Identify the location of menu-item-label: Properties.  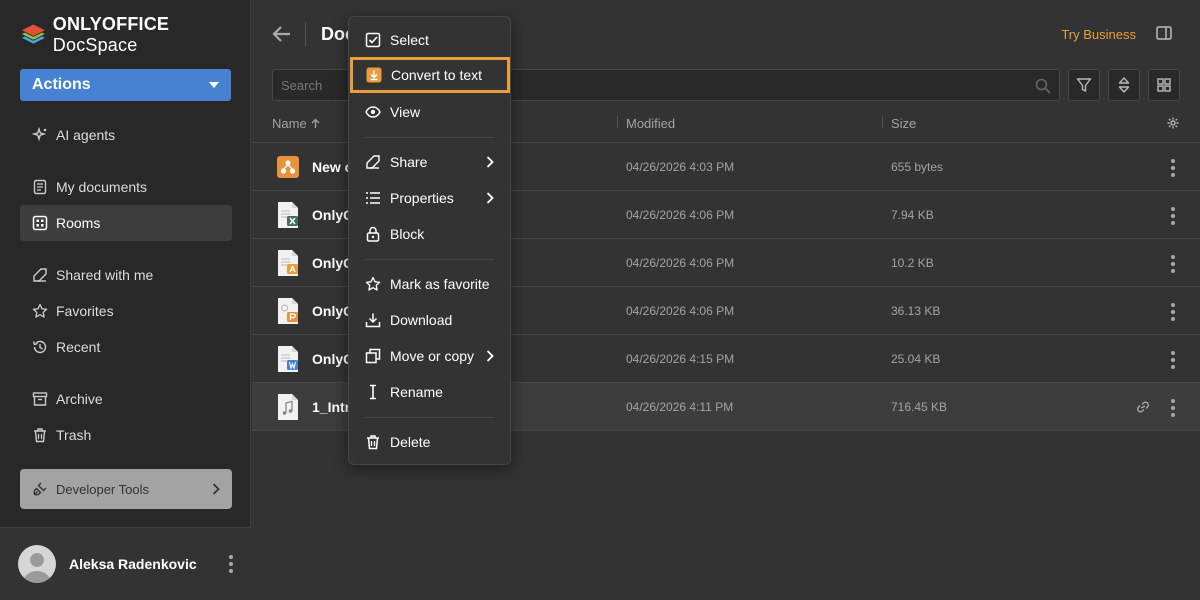
(422, 198).